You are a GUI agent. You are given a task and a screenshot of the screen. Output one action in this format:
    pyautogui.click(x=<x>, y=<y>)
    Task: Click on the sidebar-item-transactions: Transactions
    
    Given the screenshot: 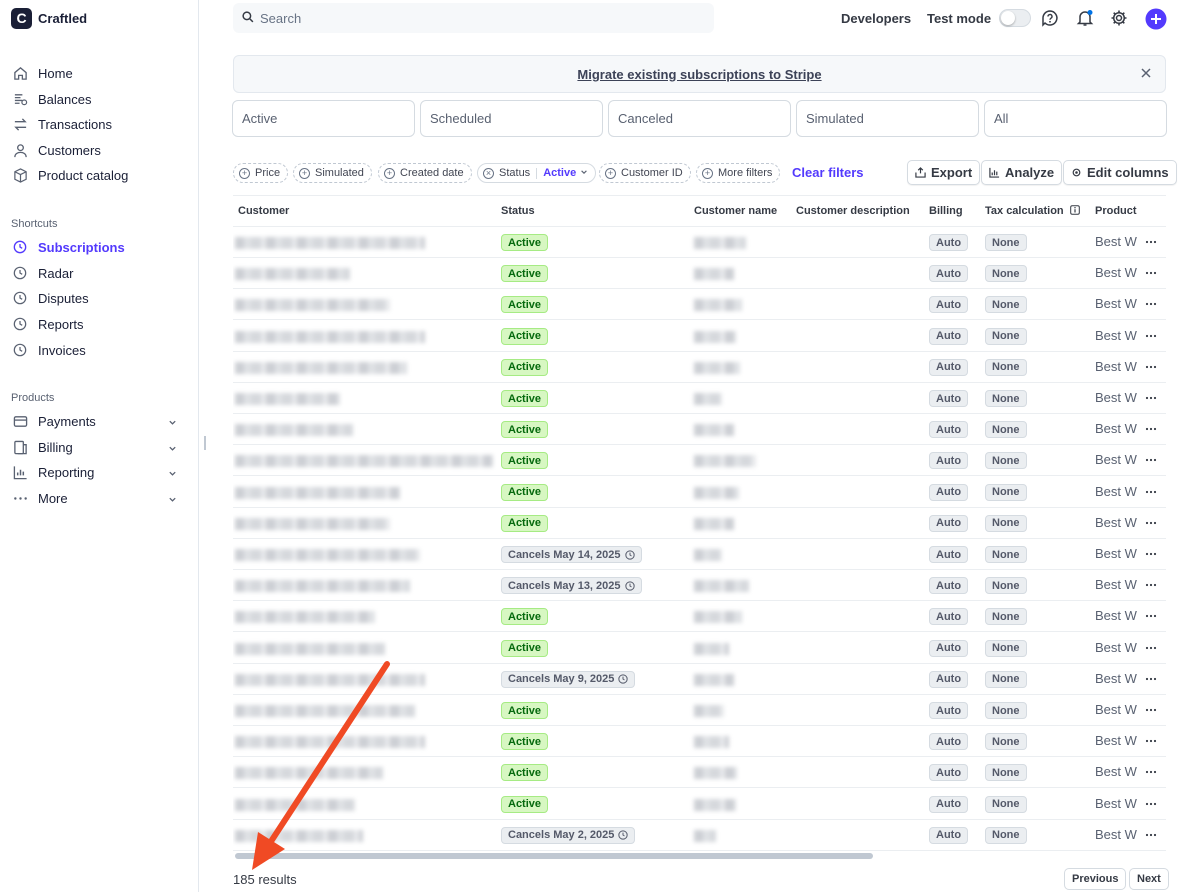 What is the action you would take?
    pyautogui.click(x=99, y=124)
    